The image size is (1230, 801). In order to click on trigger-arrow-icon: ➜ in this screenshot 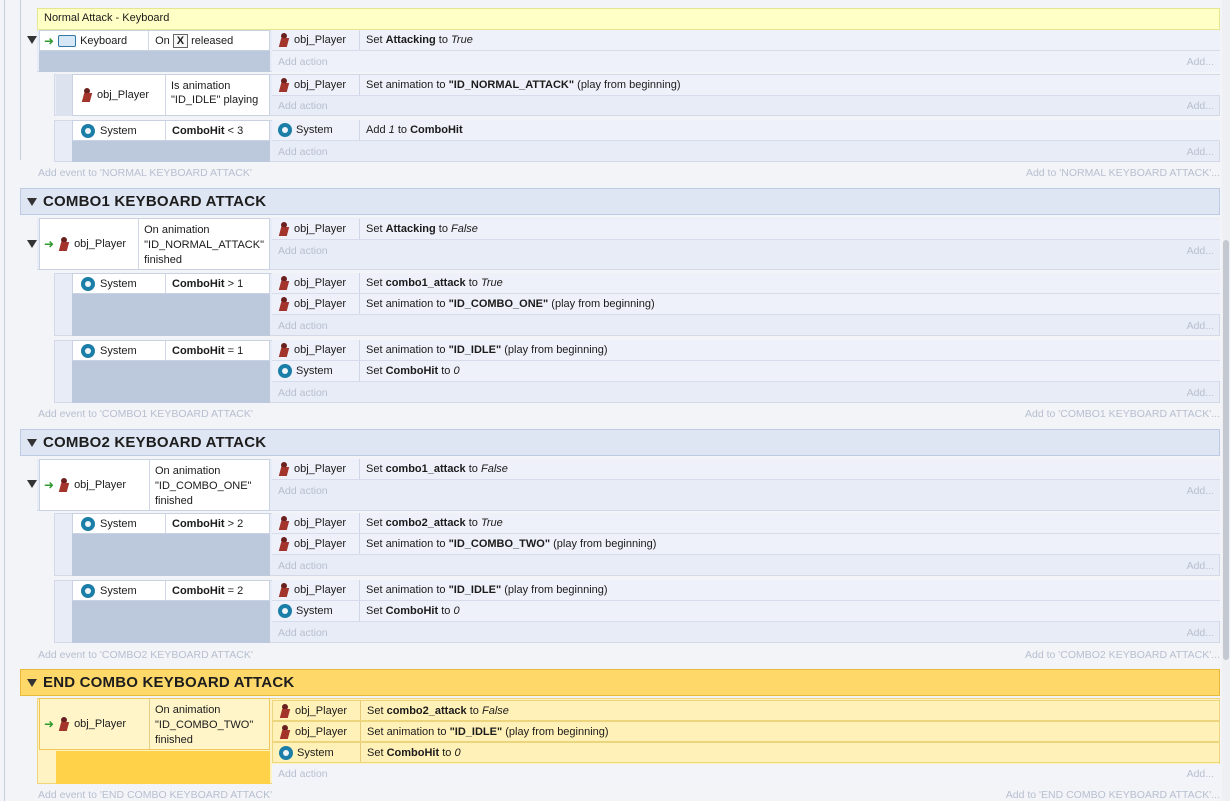, I will do `click(49, 724)`.